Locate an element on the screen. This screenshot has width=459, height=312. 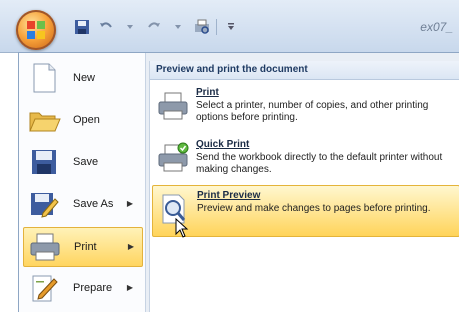
menu-item-new: New is located at coordinates (82, 78).